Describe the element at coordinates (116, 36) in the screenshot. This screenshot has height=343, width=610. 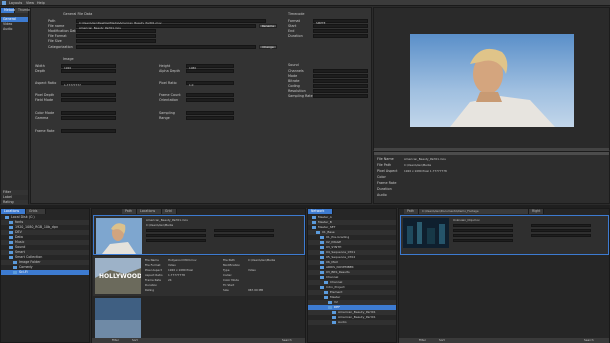
I see `file-format-field` at that location.